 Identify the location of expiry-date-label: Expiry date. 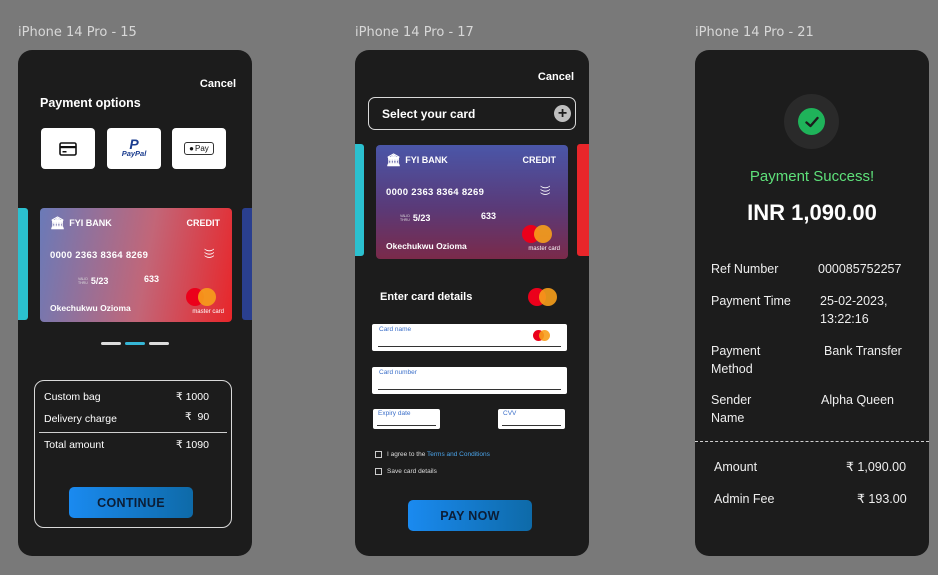
(394, 413).